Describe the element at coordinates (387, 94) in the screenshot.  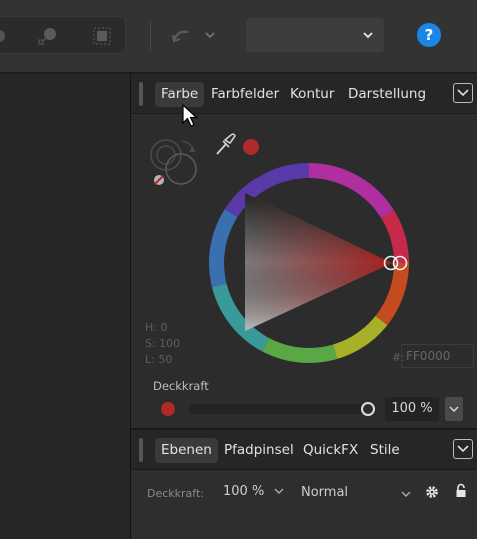
I see `tab-darstellung: Darstellung` at that location.